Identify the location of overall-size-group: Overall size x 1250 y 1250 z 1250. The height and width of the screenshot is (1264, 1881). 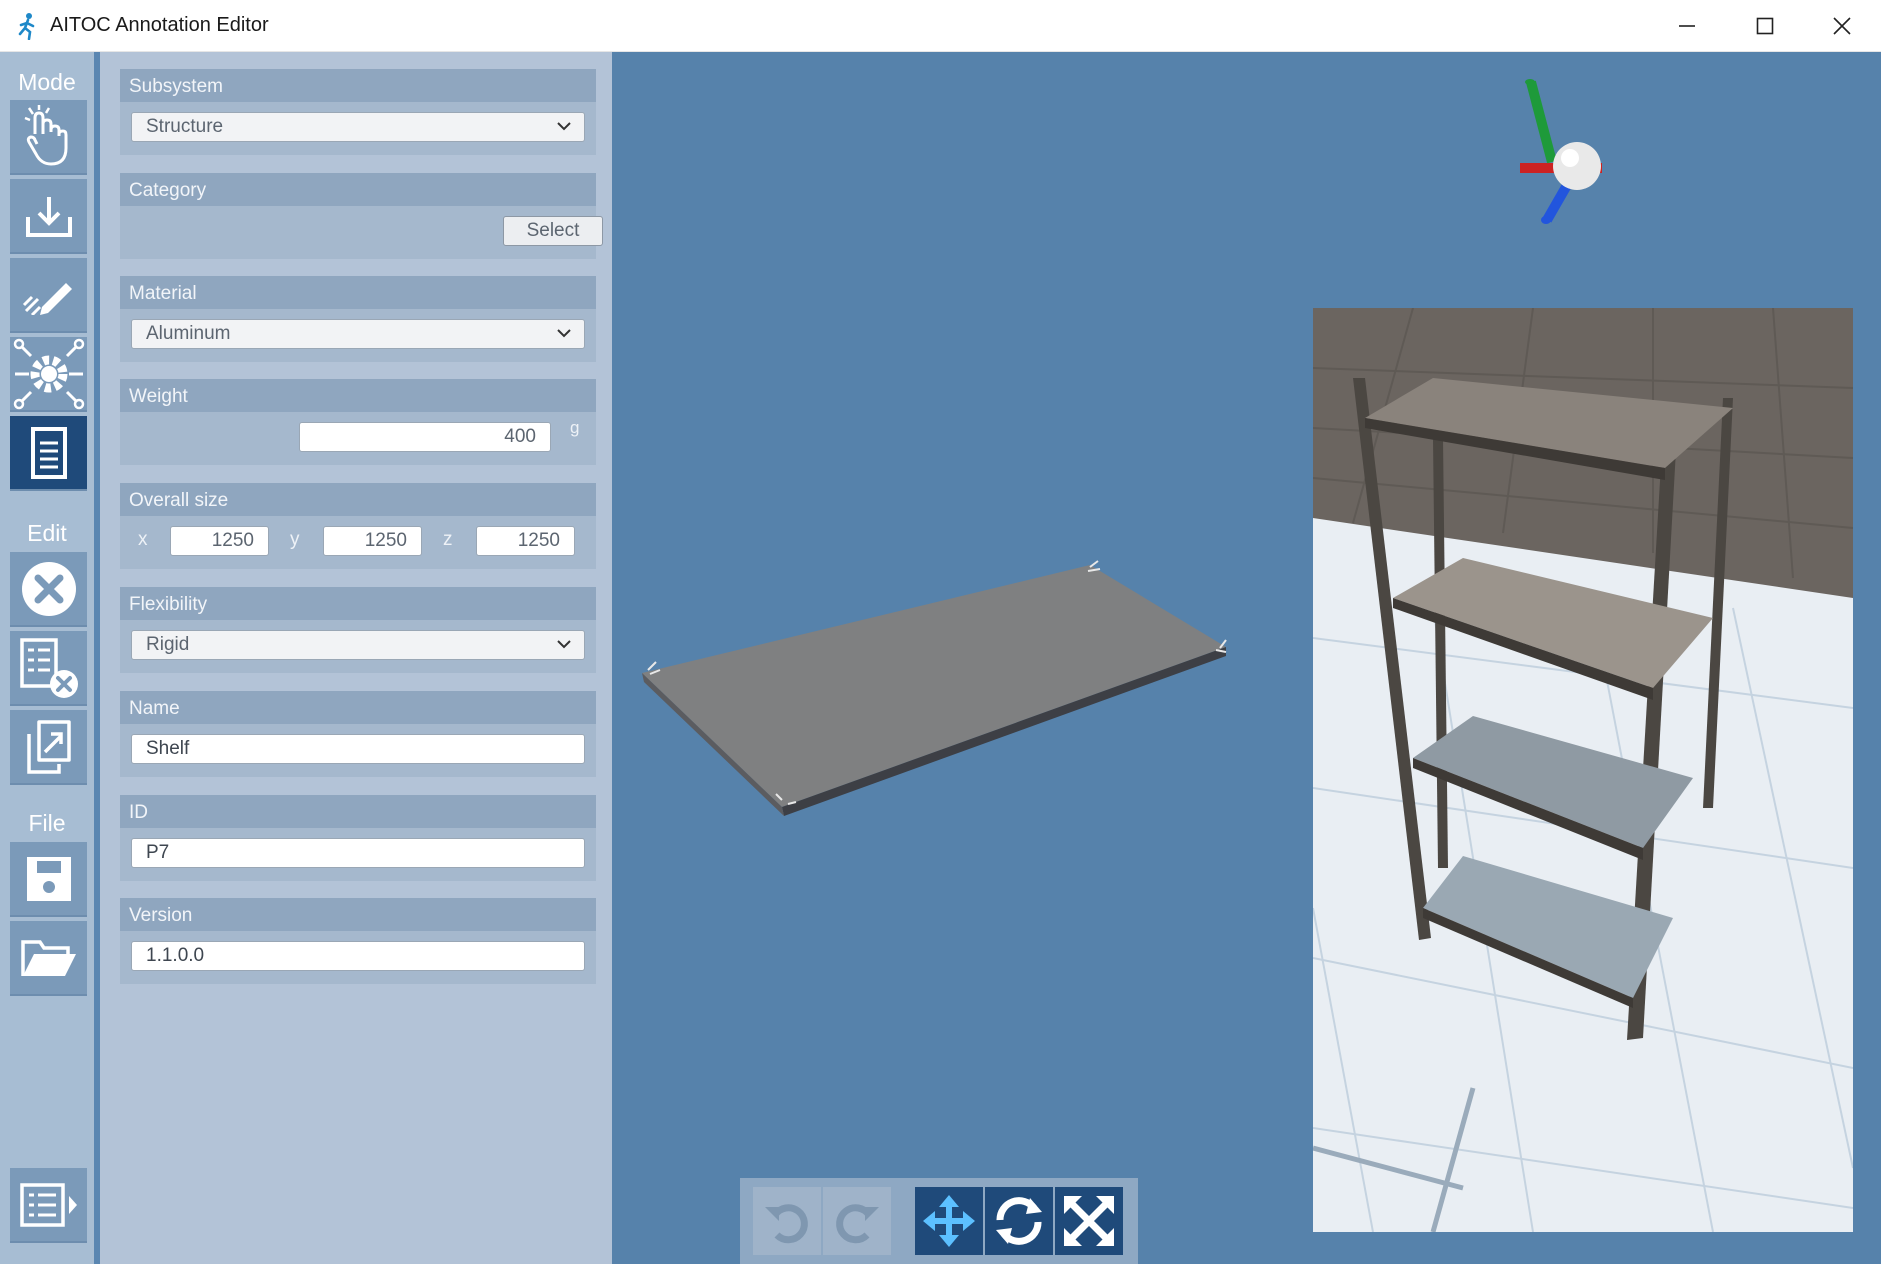
(358, 526).